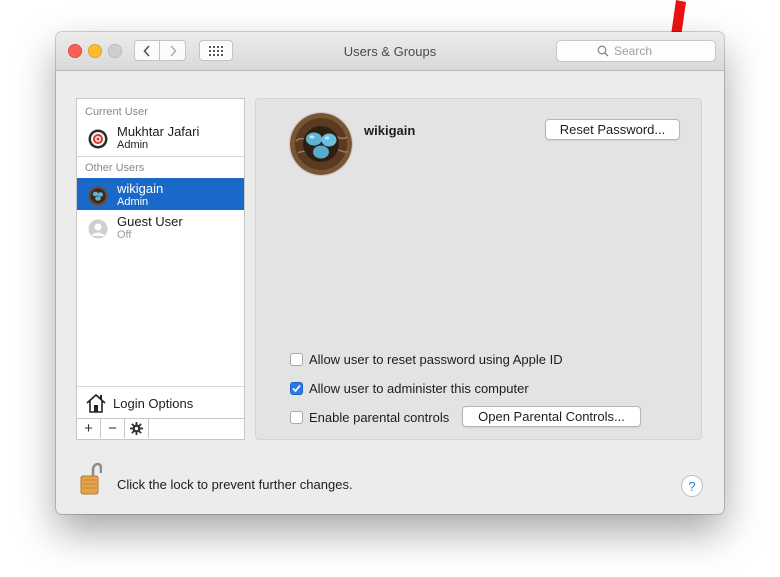 The width and height of the screenshot is (780, 577). I want to click on action-menu-button, so click(137, 428).